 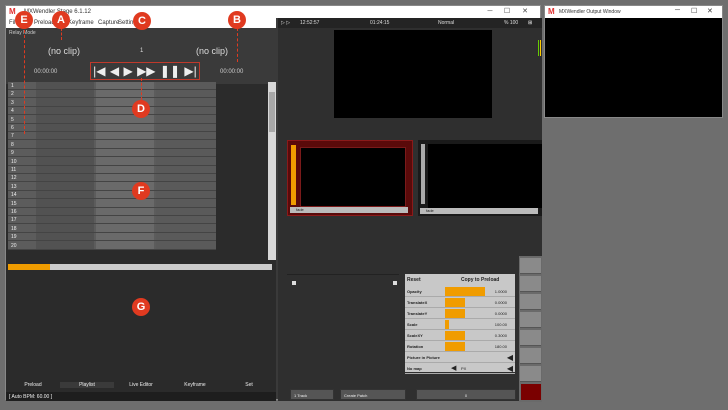 What do you see at coordinates (380, 23) in the screenshot?
I see `elapsed-time: 01:24:15` at bounding box center [380, 23].